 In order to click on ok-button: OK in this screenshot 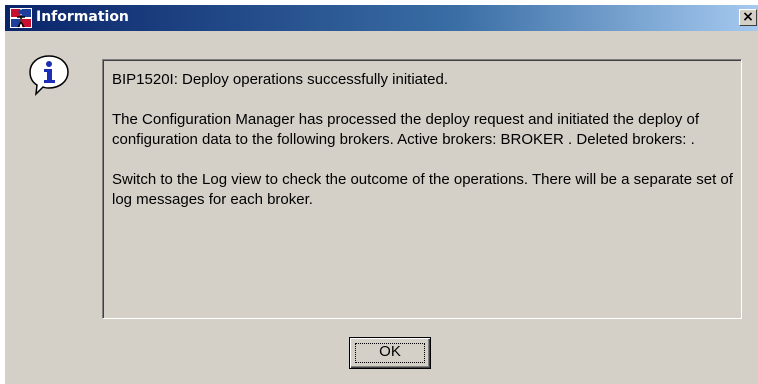, I will do `click(390, 353)`.